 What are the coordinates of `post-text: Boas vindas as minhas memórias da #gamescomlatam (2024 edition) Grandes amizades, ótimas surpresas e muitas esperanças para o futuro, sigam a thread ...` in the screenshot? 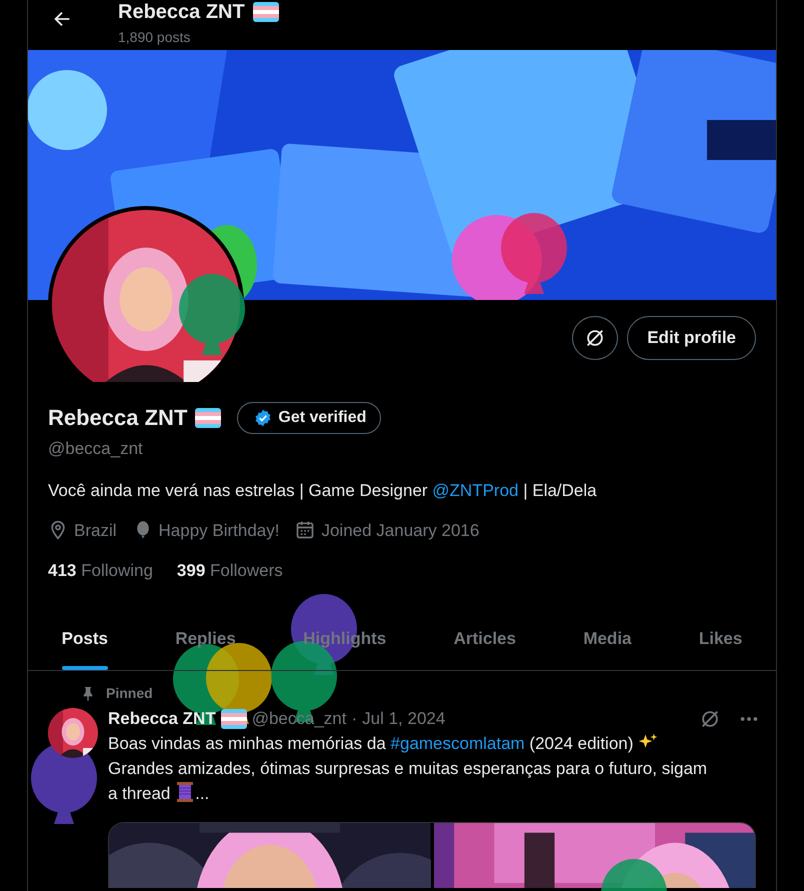 It's located at (408, 767).